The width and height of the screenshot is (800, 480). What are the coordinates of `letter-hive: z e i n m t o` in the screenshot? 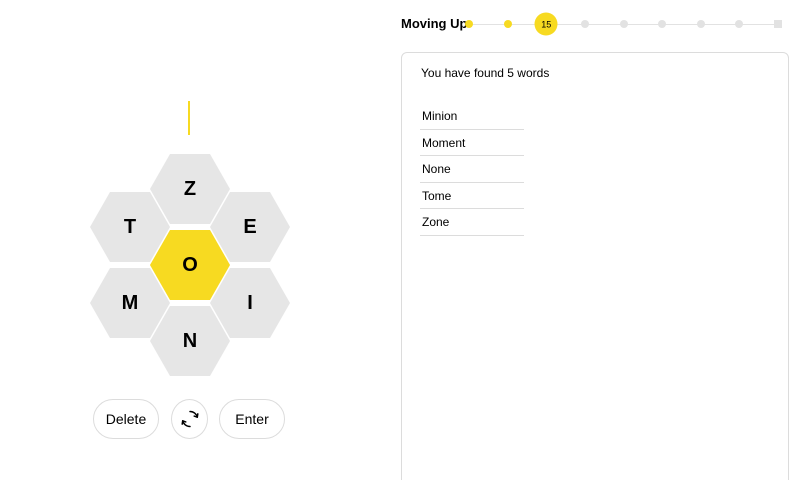 It's located at (190, 267).